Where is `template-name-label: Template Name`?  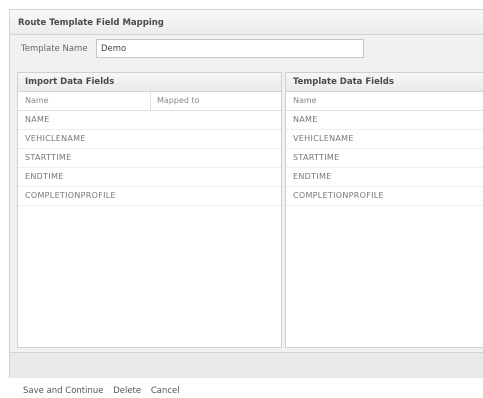 template-name-label: Template Name is located at coordinates (54, 49).